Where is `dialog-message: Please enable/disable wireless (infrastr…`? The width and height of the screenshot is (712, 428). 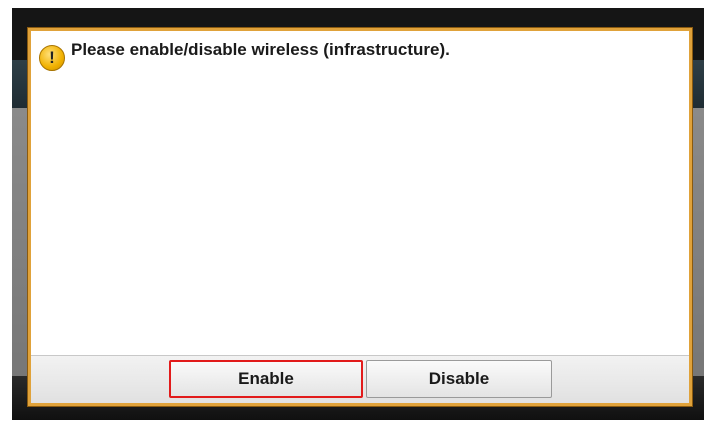
dialog-message: Please enable/disable wireless (infrastr… is located at coordinates (260, 49).